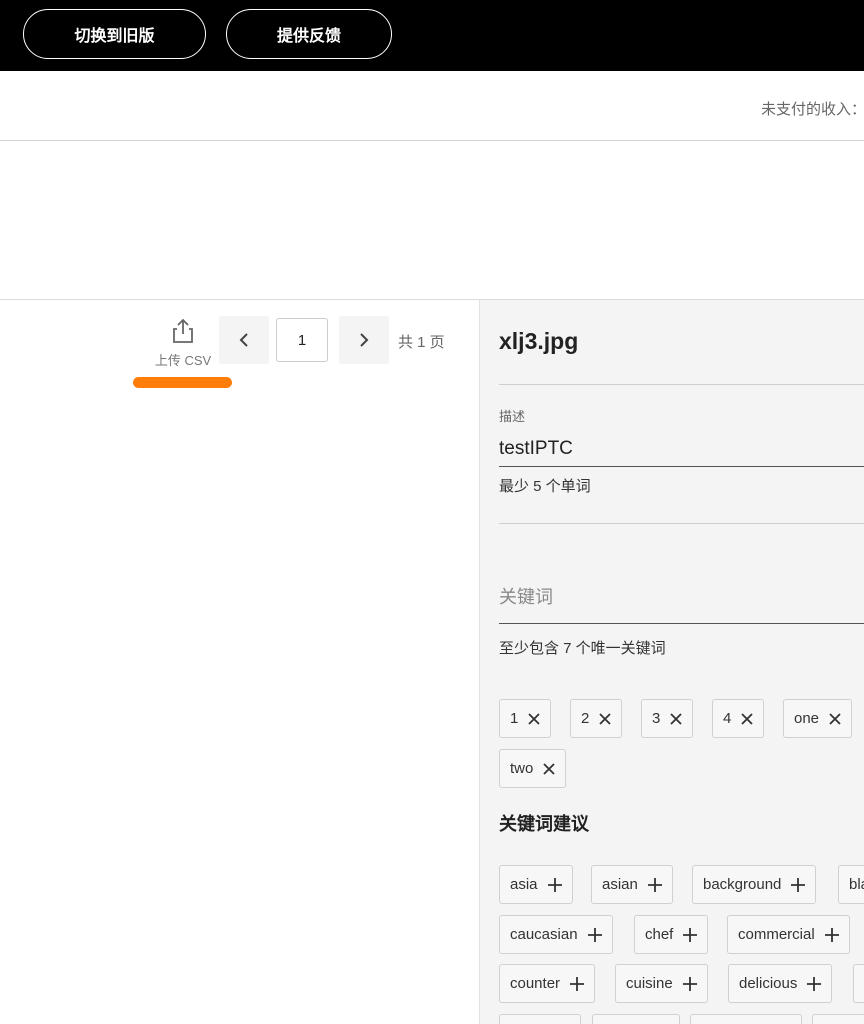 The height and width of the screenshot is (1024, 864). I want to click on share-upload-icon, so click(183, 330).